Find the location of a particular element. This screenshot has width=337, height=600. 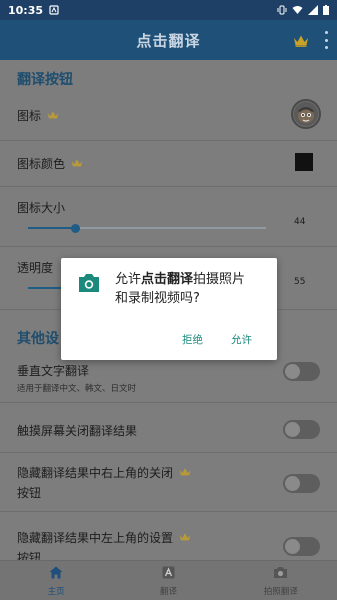

status-time: 10:35 is located at coordinates (26, 10).